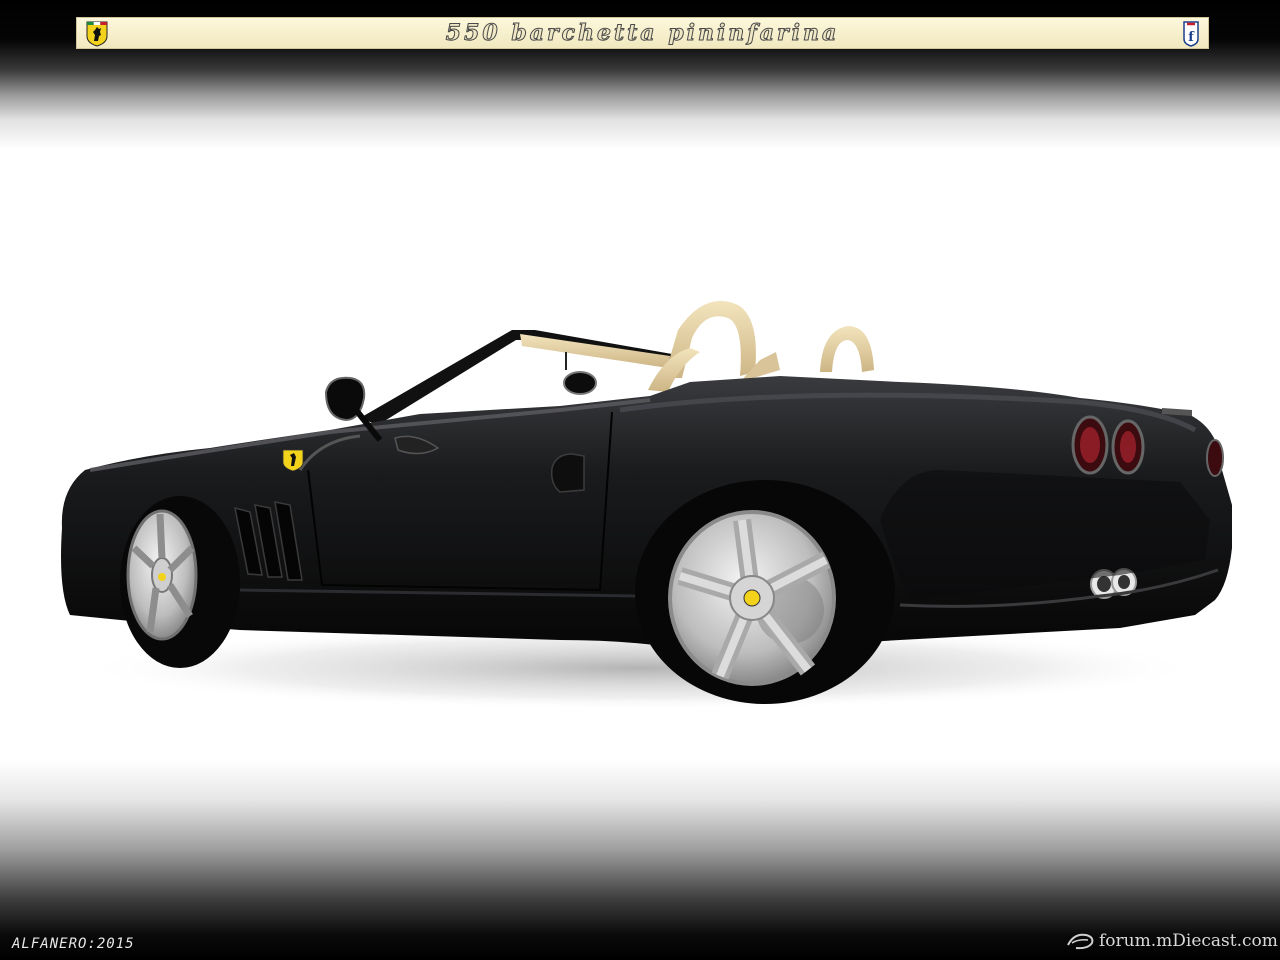 This screenshot has height=960, width=1280. Describe the element at coordinates (1080, 941) in the screenshot. I see `mdiecast-swoosh-icon` at that location.